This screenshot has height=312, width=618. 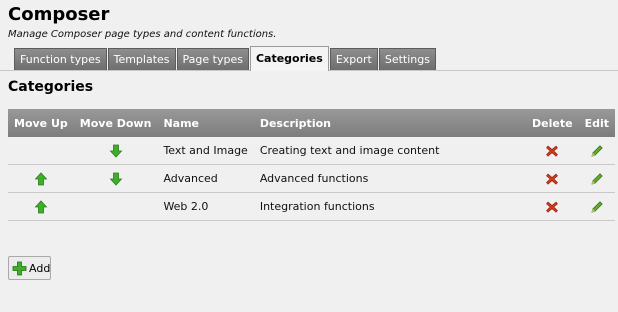 I want to click on table-row: Web 2.0 Integration functions, so click(x=311, y=206).